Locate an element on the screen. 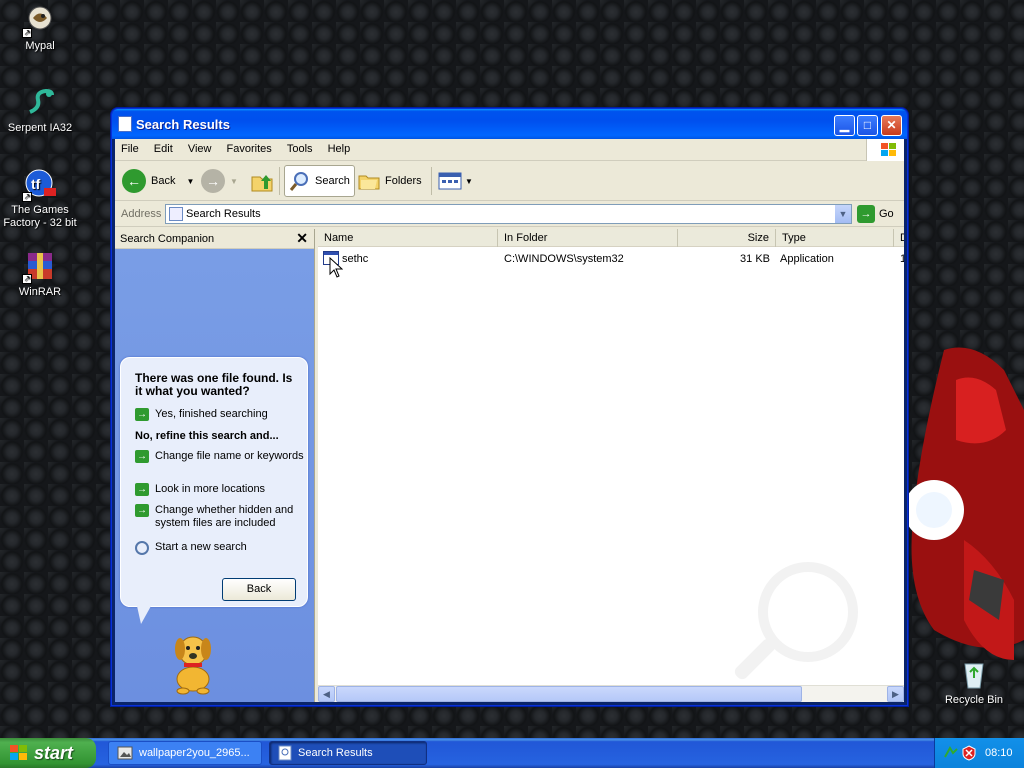 This screenshot has height=768, width=1024. system-tray: 08:10 is located at coordinates (979, 753).